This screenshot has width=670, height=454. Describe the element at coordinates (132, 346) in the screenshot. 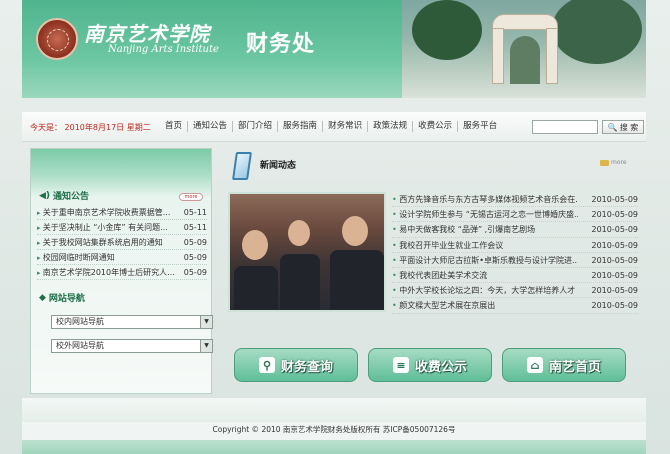

I see `outer-sites-select: 校外网站导航 ▼` at that location.